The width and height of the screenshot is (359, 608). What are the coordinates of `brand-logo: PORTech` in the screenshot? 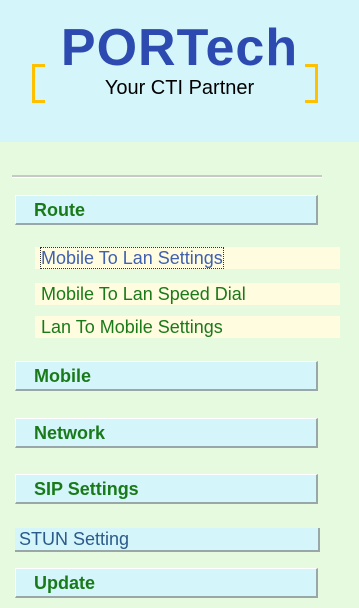 It's located at (179, 48).